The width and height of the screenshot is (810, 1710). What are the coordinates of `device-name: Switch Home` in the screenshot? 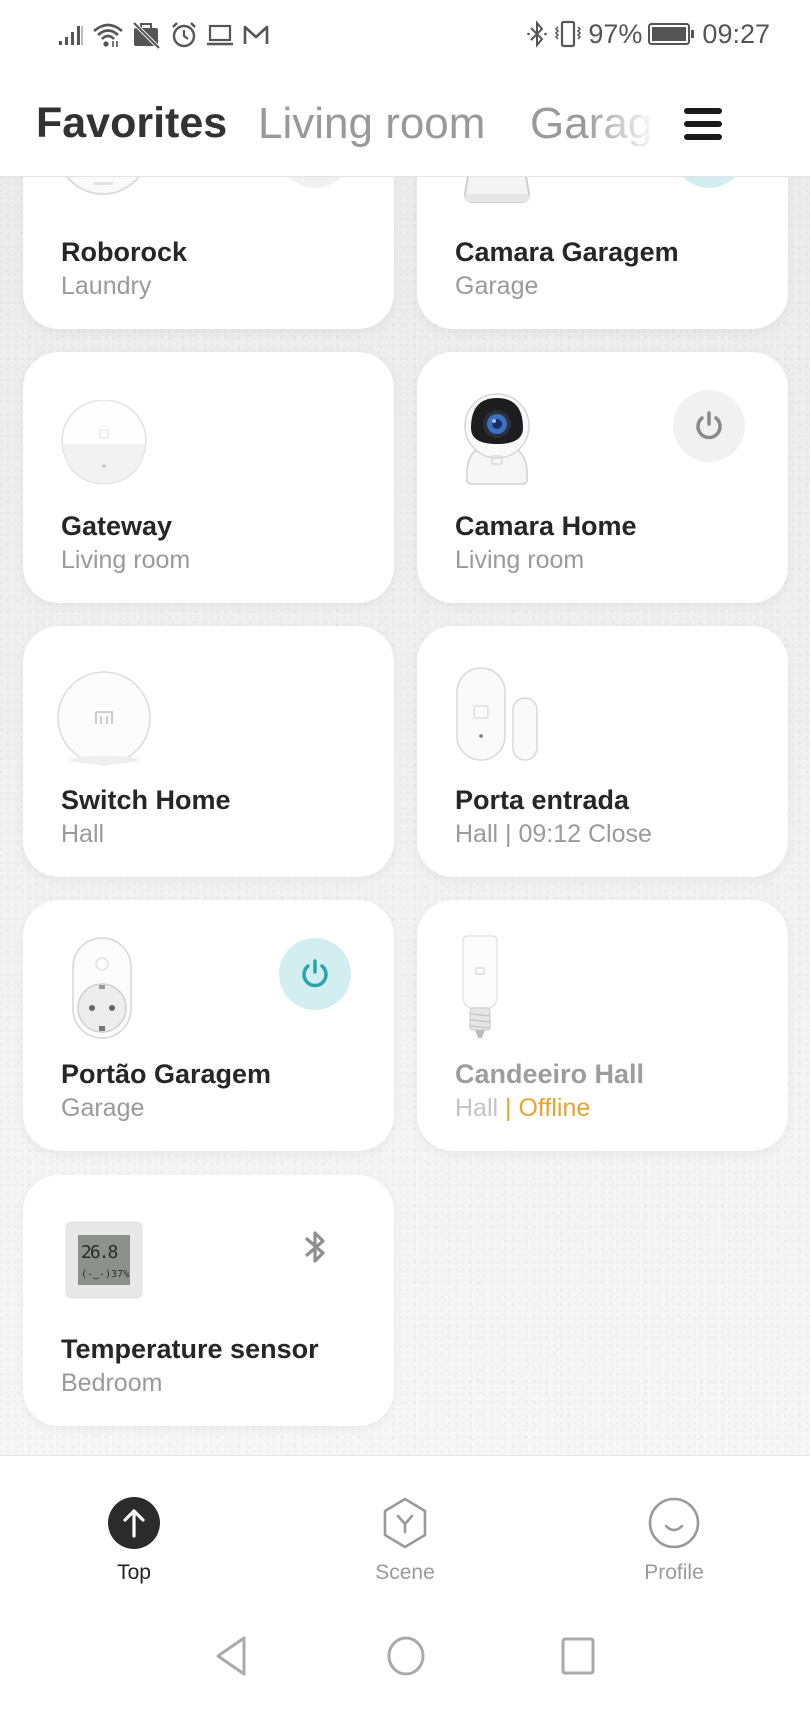 It's located at (146, 800).